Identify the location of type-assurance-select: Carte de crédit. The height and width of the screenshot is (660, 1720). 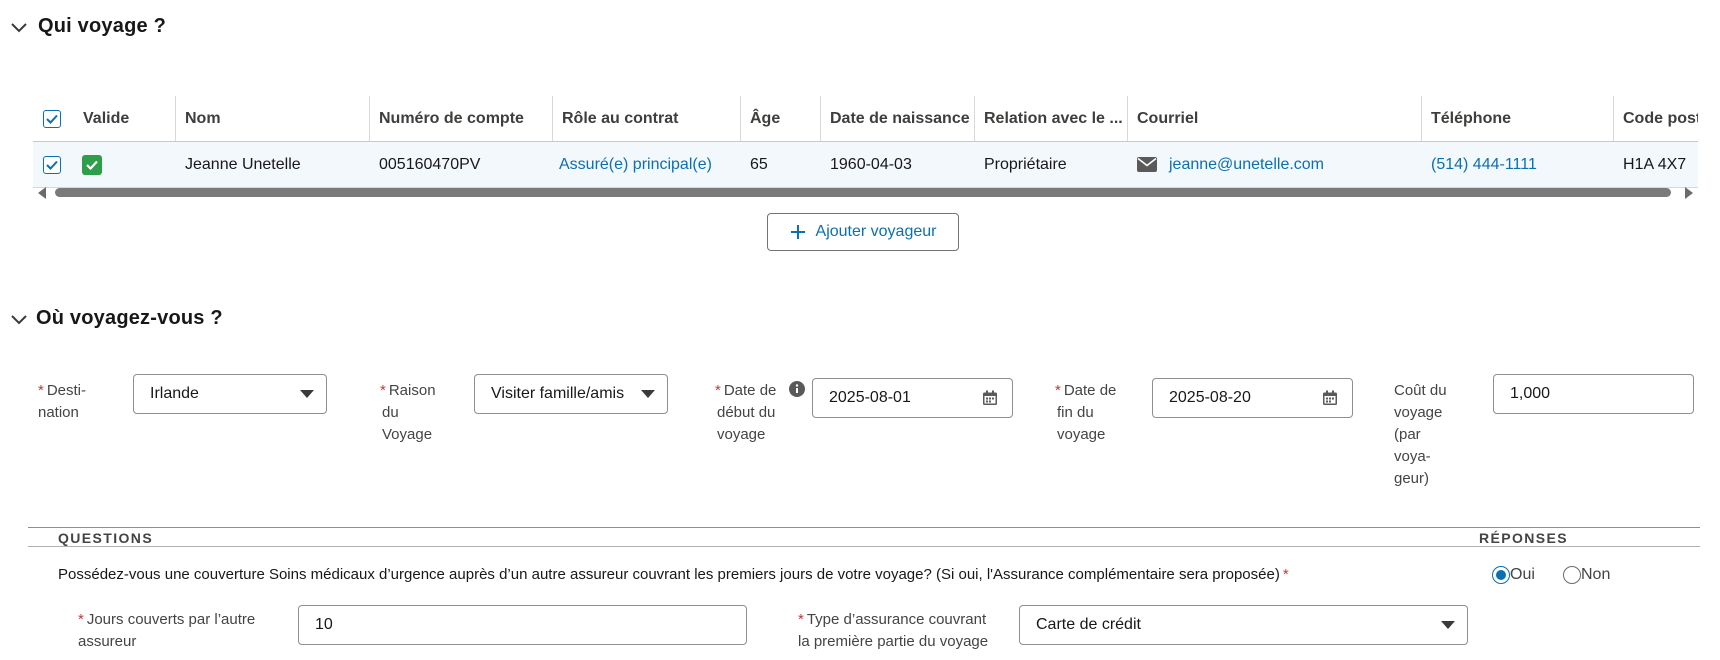
(1243, 625).